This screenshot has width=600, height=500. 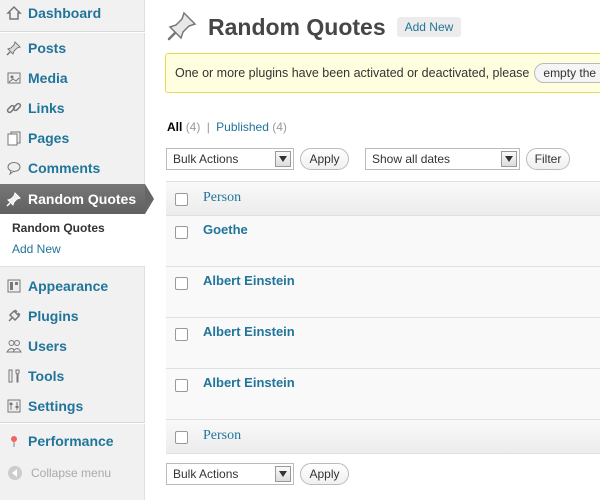 What do you see at coordinates (383, 241) in the screenshot?
I see `table-row: Goethe` at bounding box center [383, 241].